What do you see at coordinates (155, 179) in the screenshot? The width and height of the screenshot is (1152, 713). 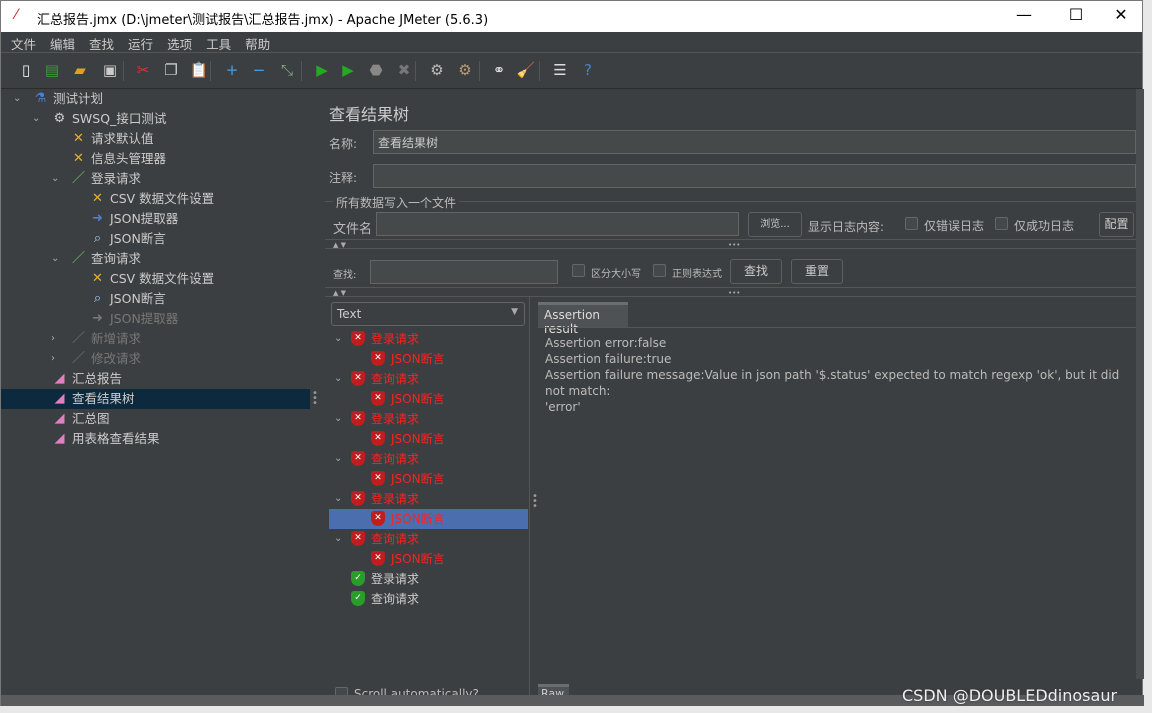 I see `tree-item: ⌄ ／ 登录请求` at bounding box center [155, 179].